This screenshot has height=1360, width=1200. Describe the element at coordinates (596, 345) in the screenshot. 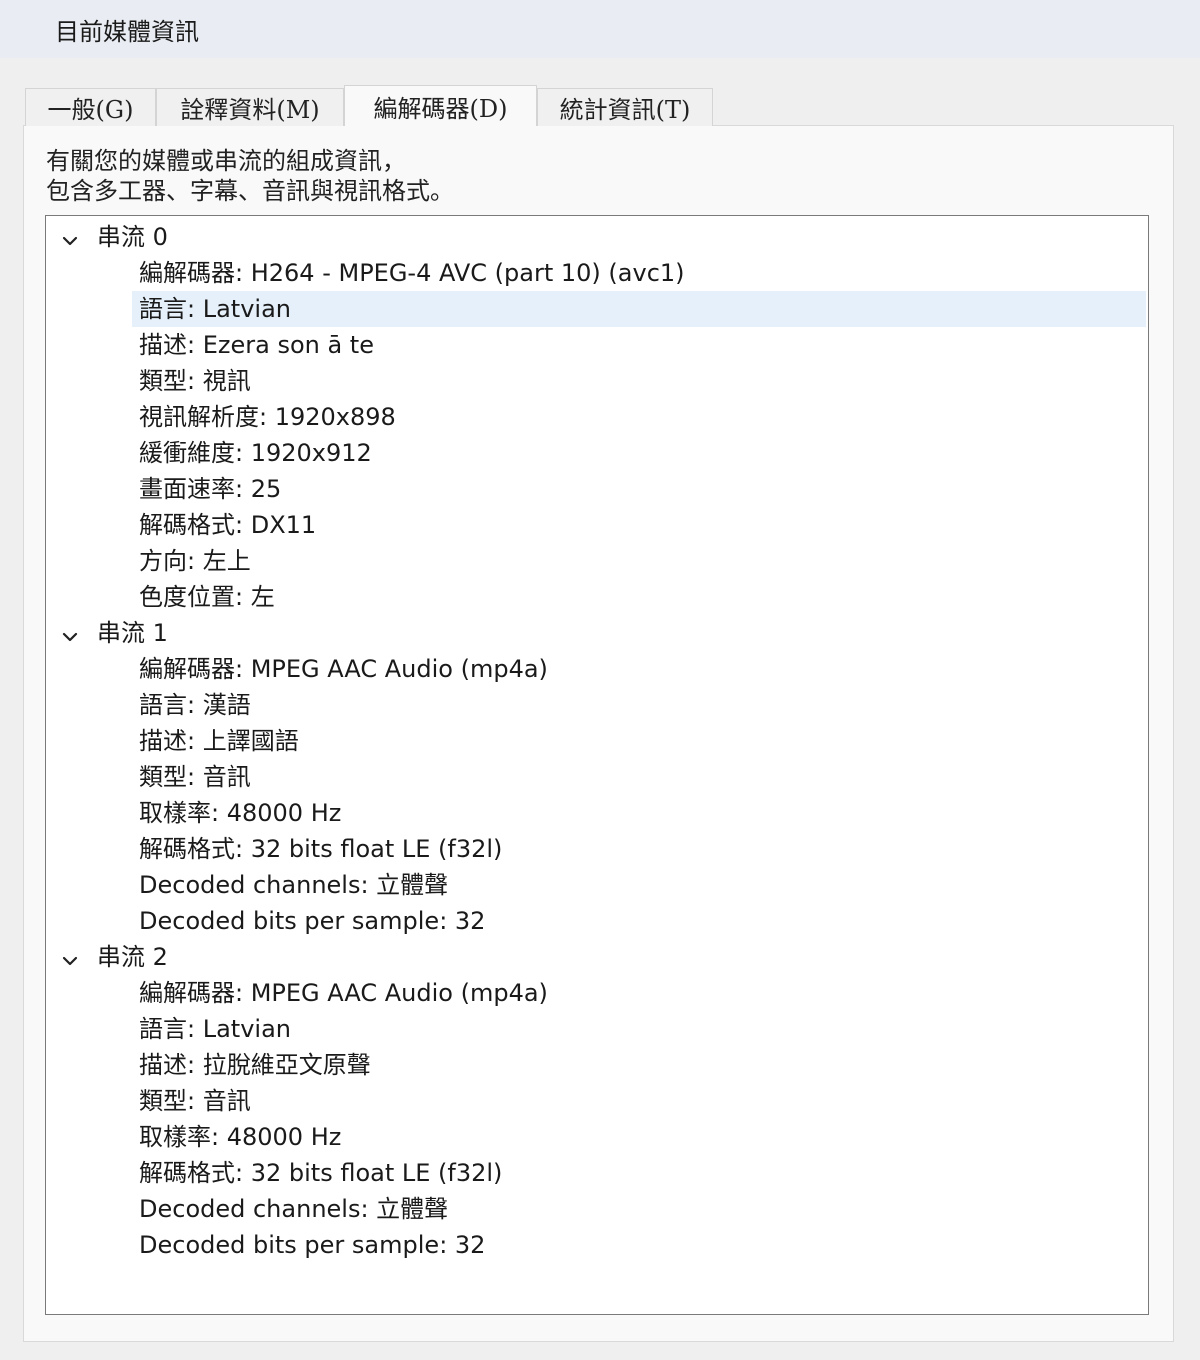

I see `stream-property: 描述: Ezera son ā te` at that location.